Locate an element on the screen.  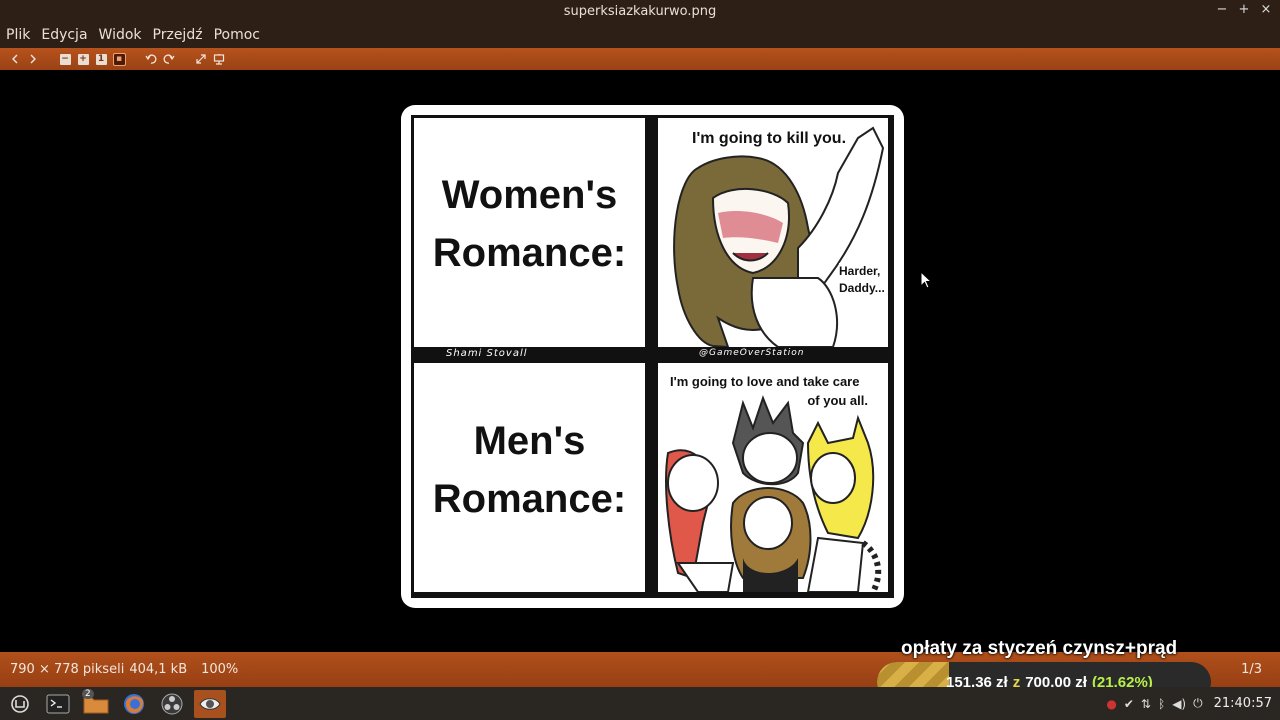
files-badge: 2 is located at coordinates (88, 693).